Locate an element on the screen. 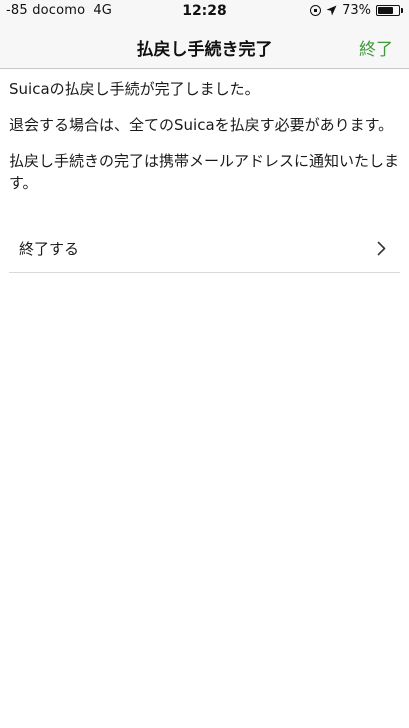 Image resolution: width=409 pixels, height=728 pixels. status-bar: -85 docomo 4G 12:28 73% is located at coordinates (204, 11).